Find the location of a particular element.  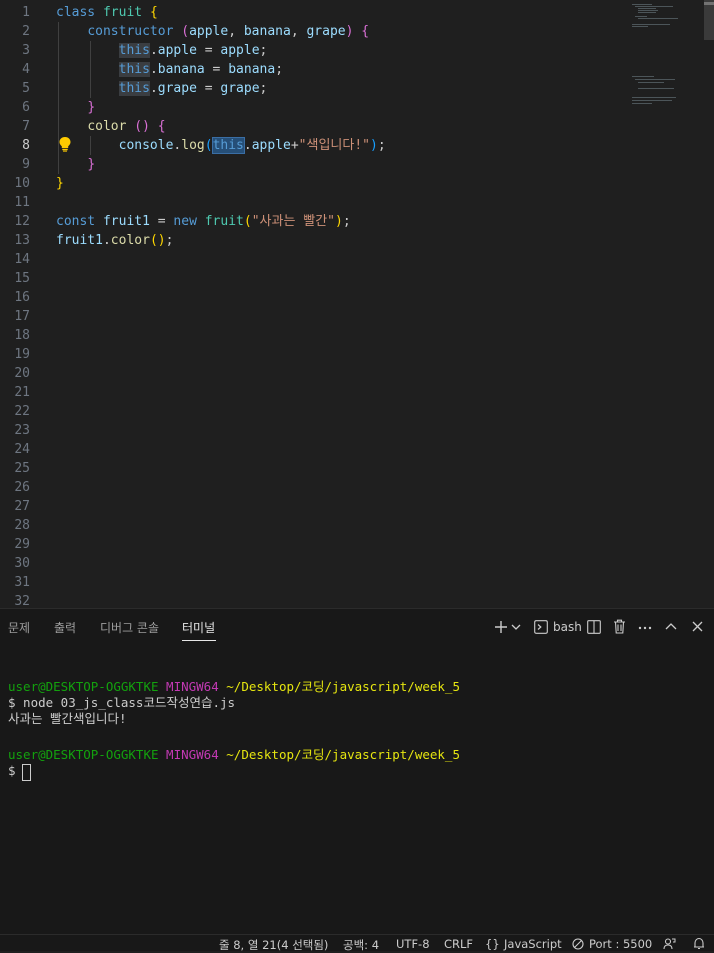

line-number: 1 is located at coordinates (26, 12).